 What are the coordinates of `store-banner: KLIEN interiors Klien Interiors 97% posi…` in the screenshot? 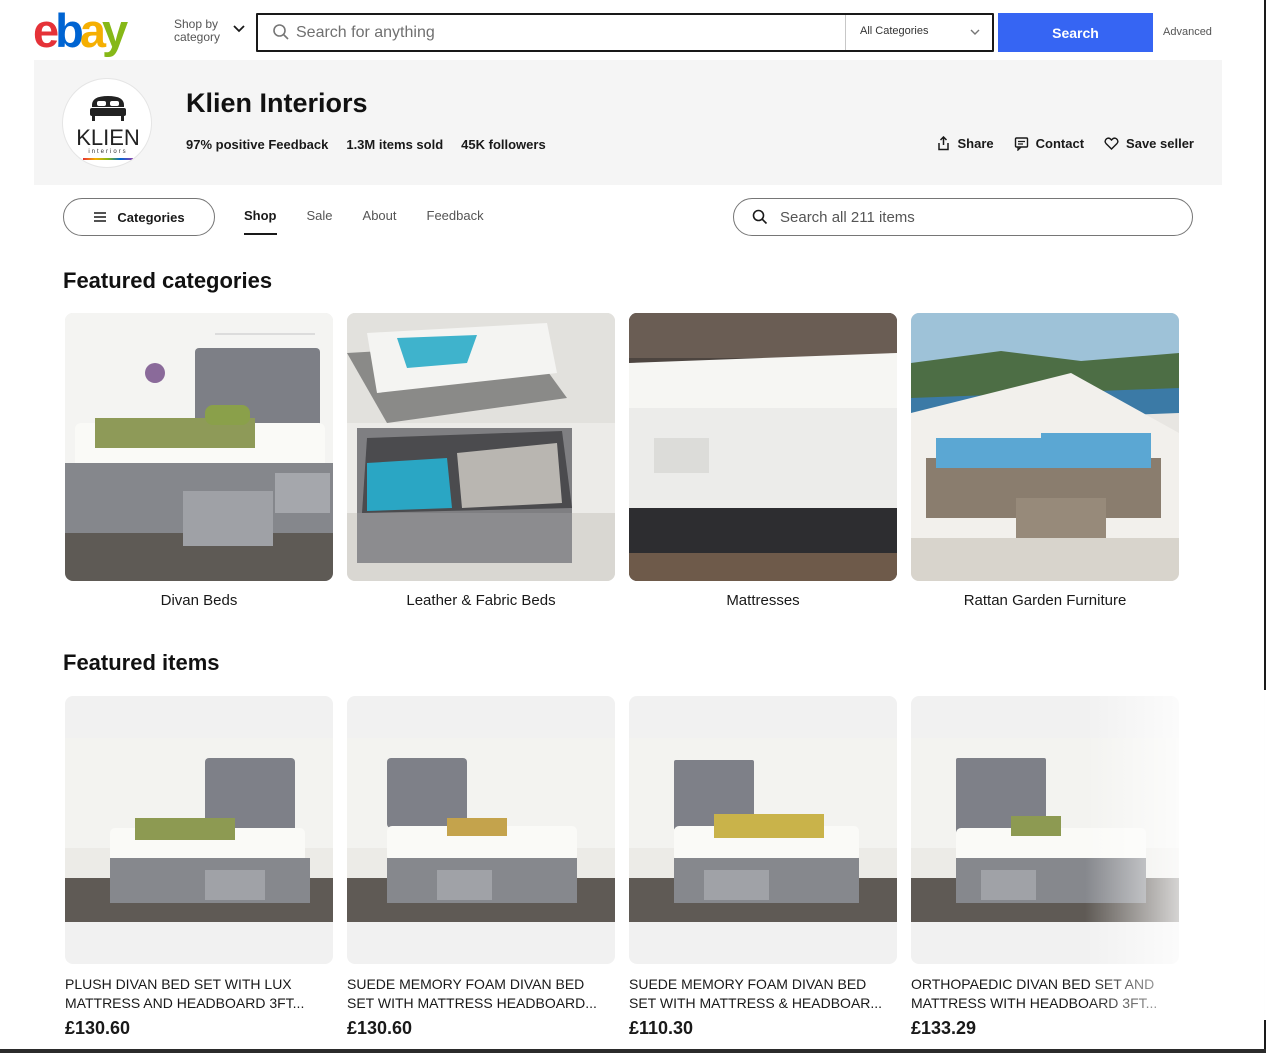 It's located at (628, 122).